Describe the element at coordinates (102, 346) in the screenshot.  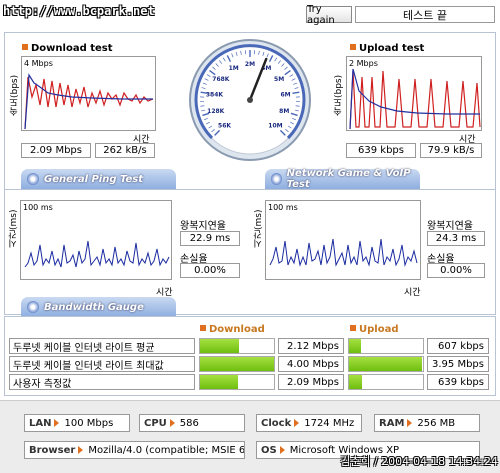
I see `bandwidth-row-label: 두루넷 케이블 인터넷 라이트 평균` at that location.